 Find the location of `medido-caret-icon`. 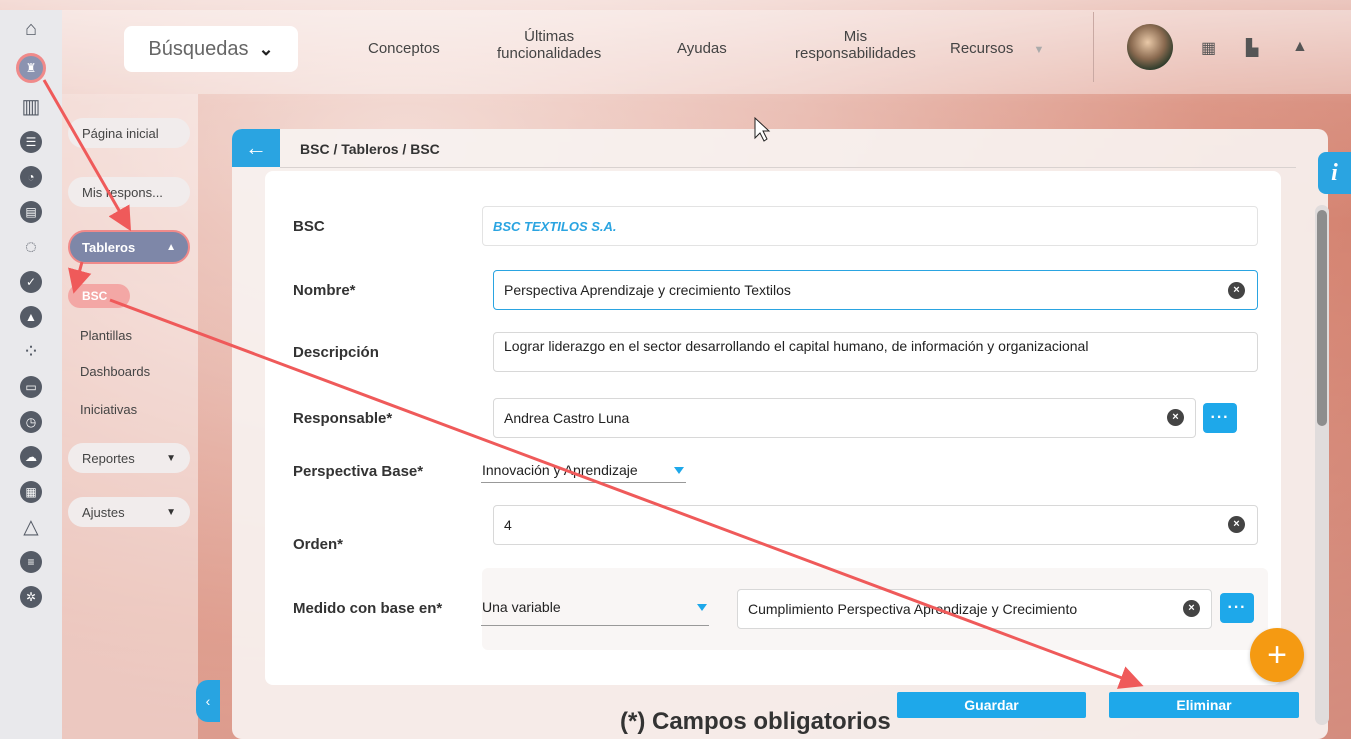

medido-caret-icon is located at coordinates (702, 607).